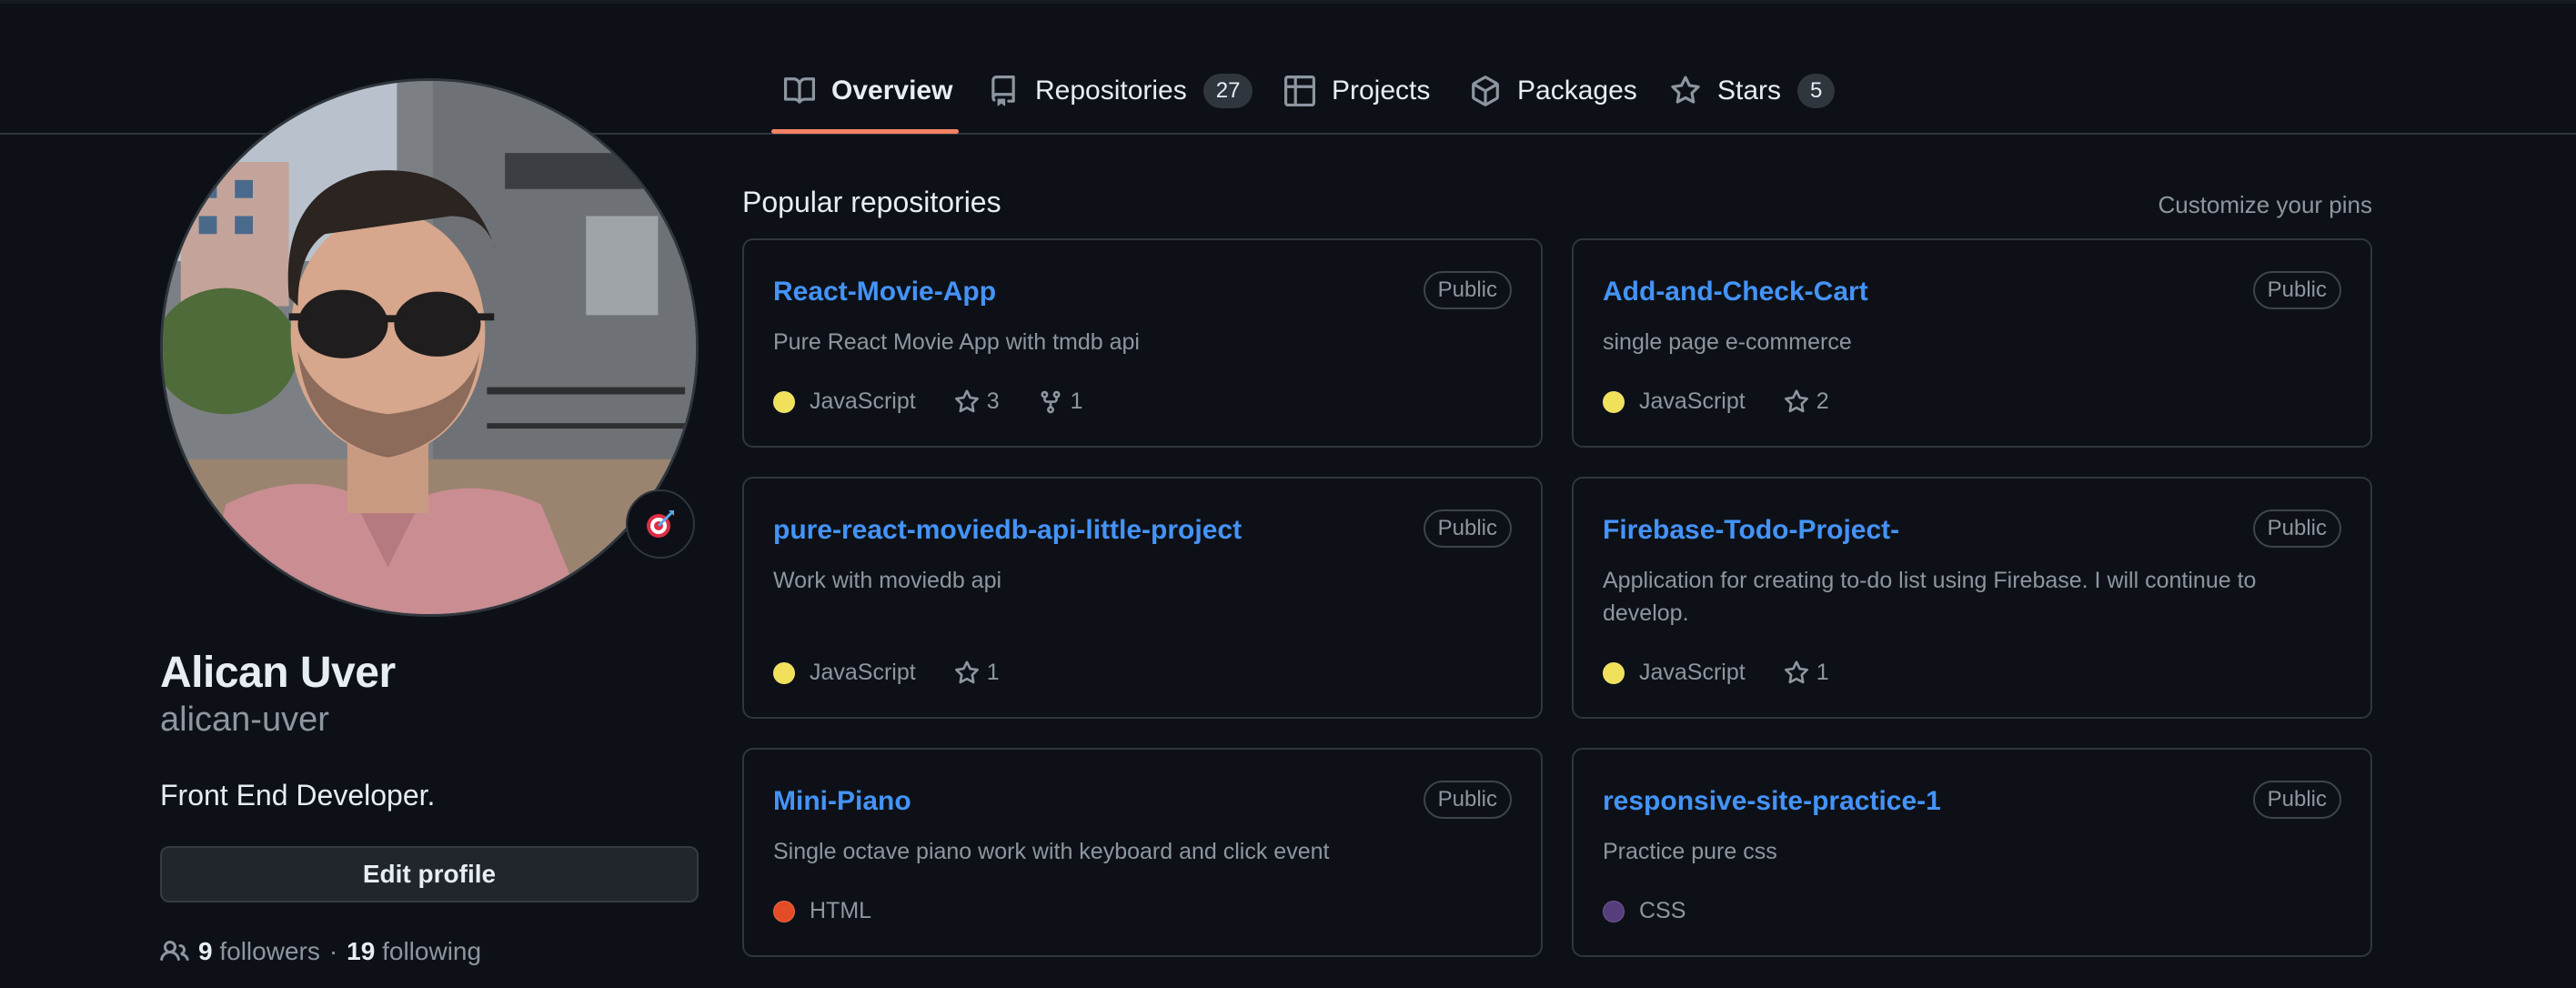 This screenshot has height=988, width=2576. I want to click on tab-overview: Overview, so click(868, 91).